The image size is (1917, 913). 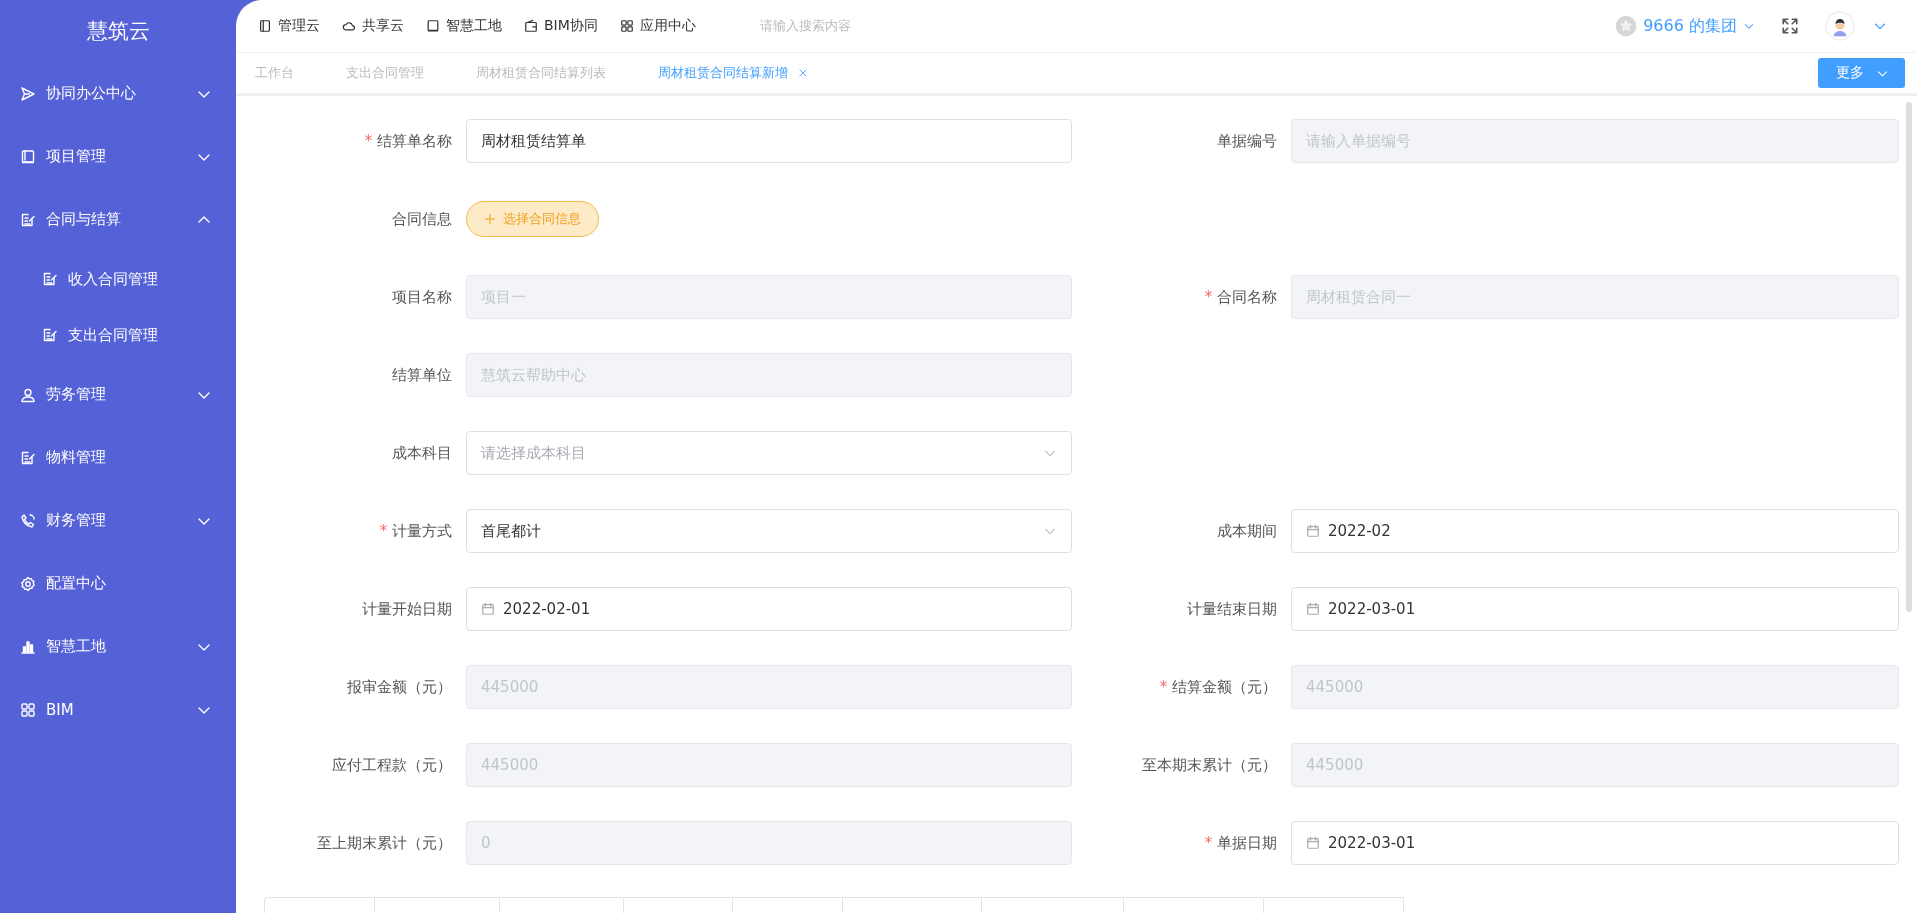 I want to click on person-icon, so click(x=28, y=394).